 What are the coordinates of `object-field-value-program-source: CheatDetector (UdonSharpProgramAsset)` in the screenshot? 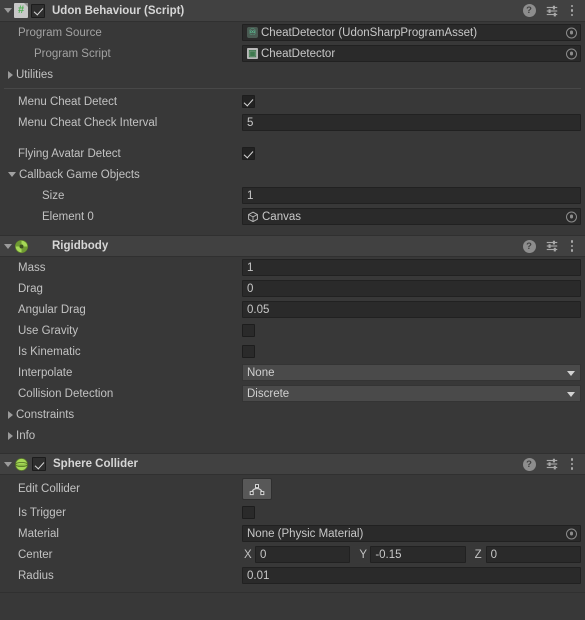 It's located at (369, 32).